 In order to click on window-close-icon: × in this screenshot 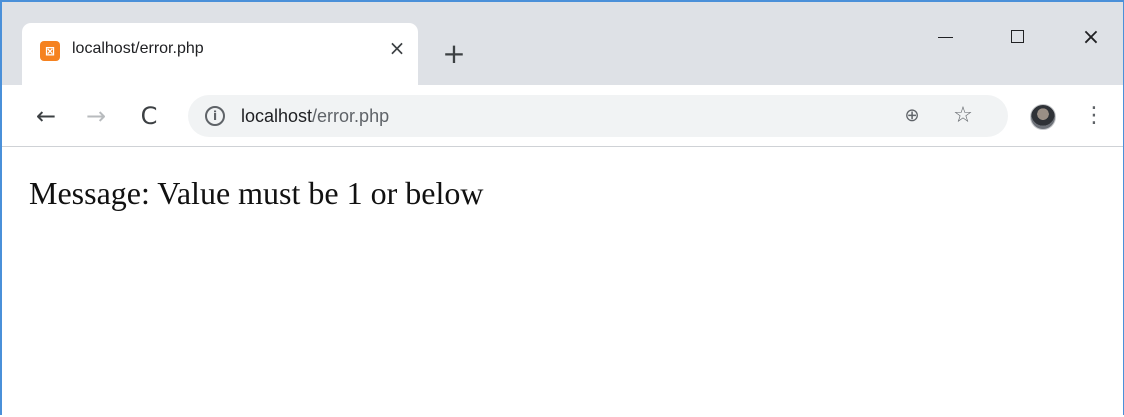, I will do `click(1091, 37)`.